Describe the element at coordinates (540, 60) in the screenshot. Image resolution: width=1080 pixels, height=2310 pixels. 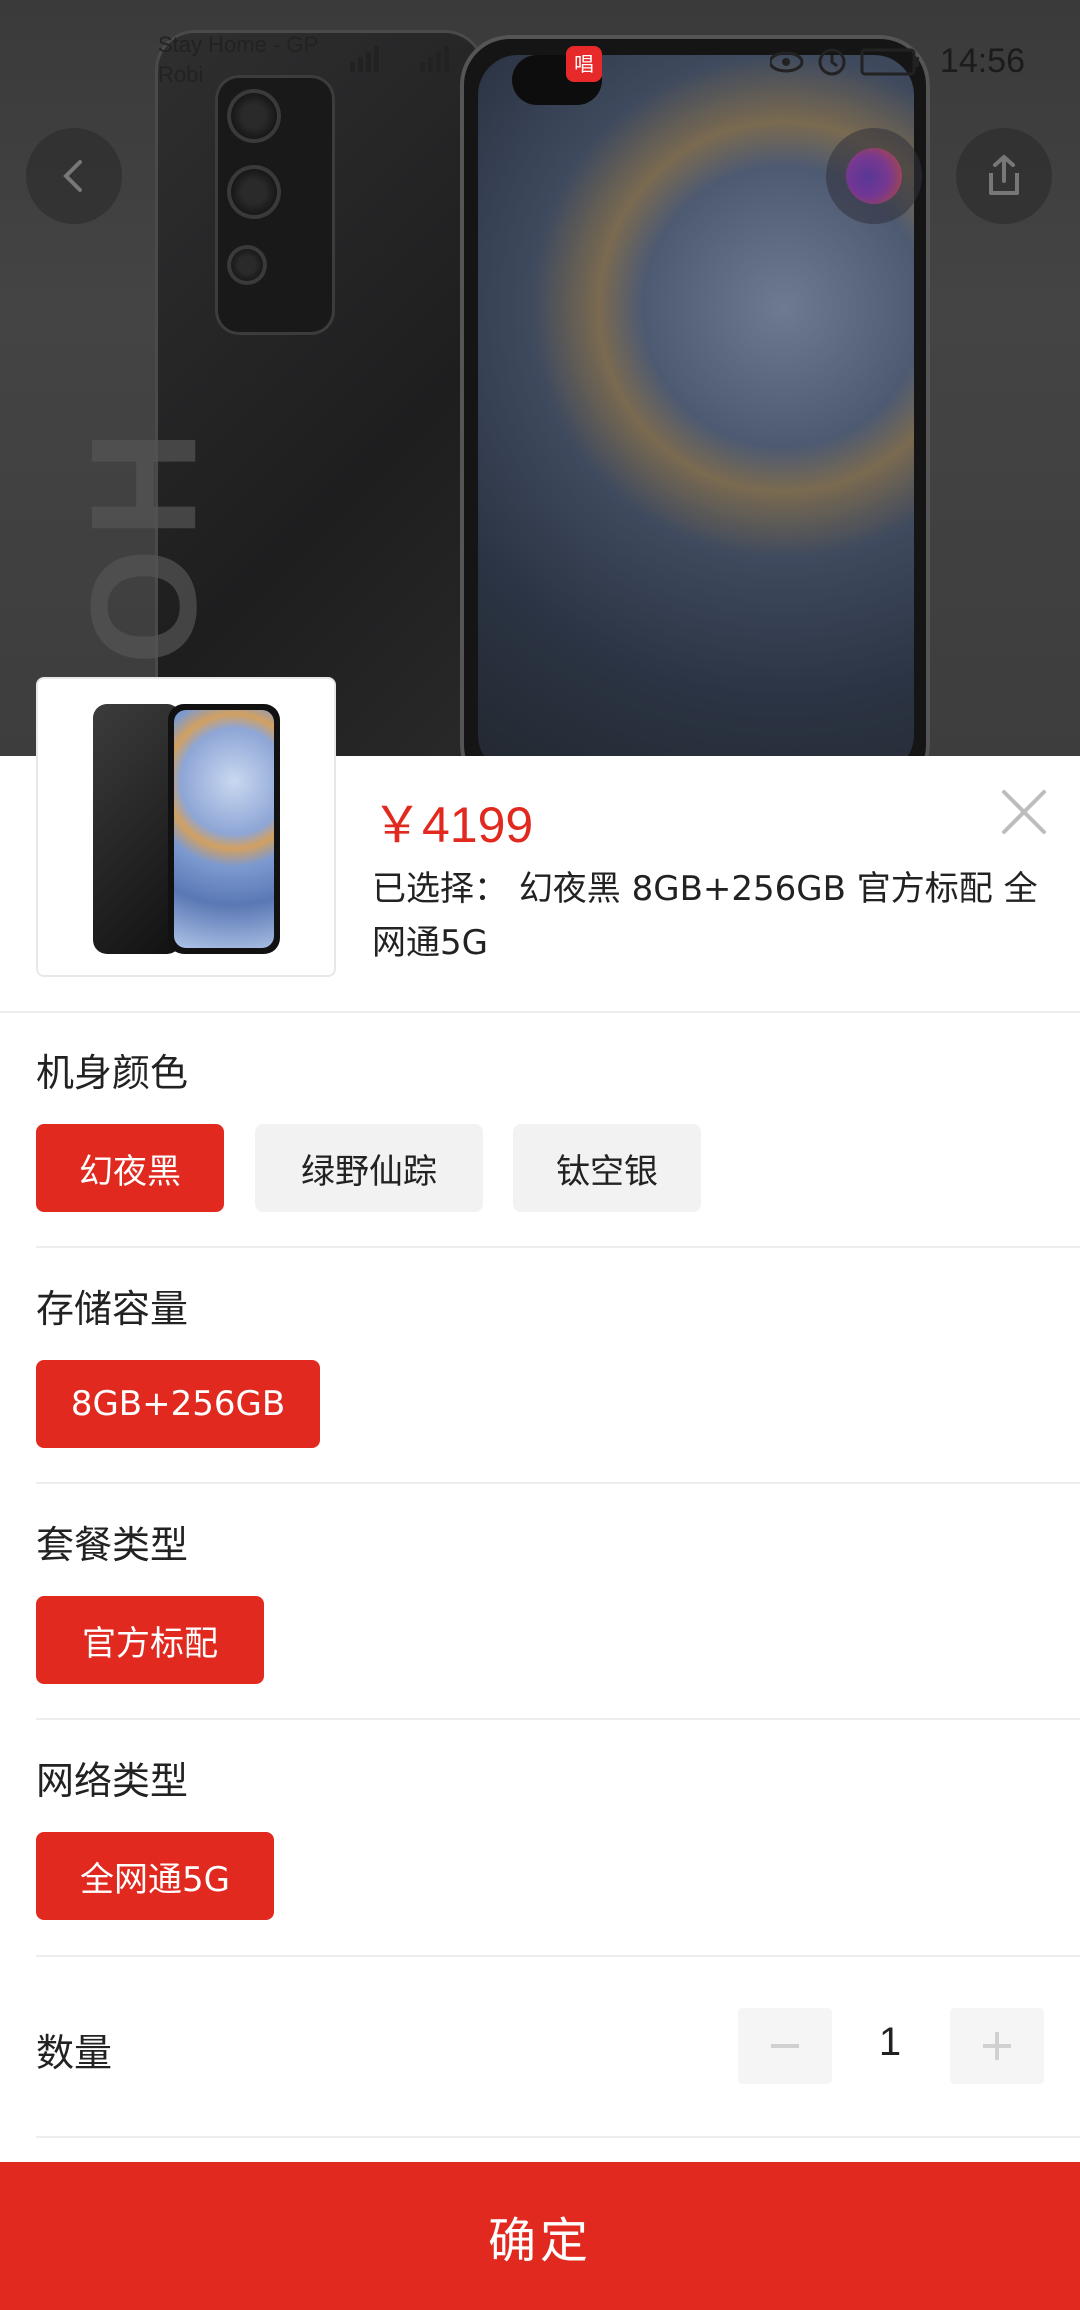
I see `status-bar: Stay Home - GP Robi 唱 14:56` at that location.